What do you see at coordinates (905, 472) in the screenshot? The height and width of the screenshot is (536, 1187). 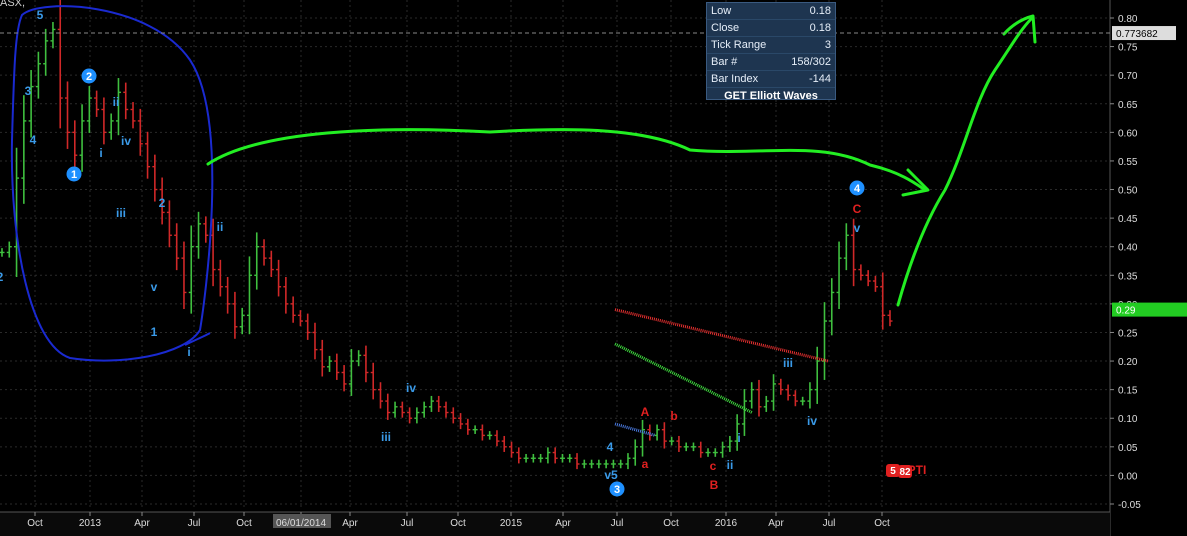 I see `wave-label: 82` at bounding box center [905, 472].